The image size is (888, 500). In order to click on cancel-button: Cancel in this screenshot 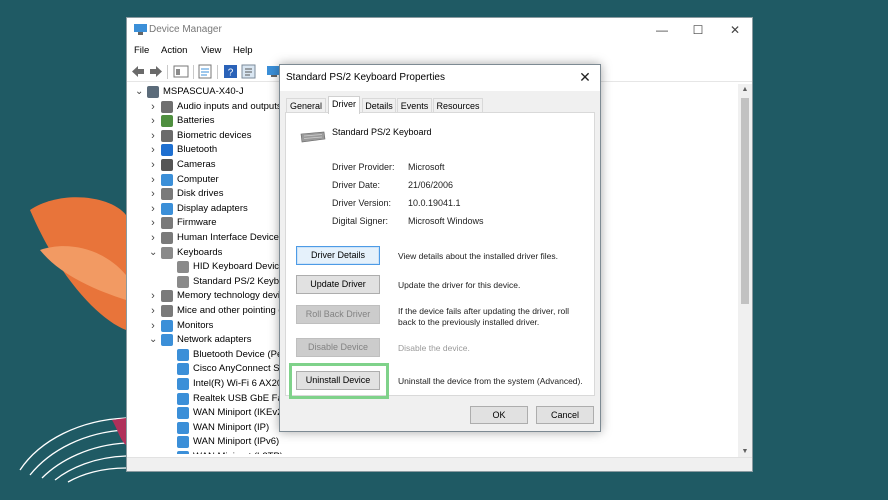, I will do `click(565, 415)`.